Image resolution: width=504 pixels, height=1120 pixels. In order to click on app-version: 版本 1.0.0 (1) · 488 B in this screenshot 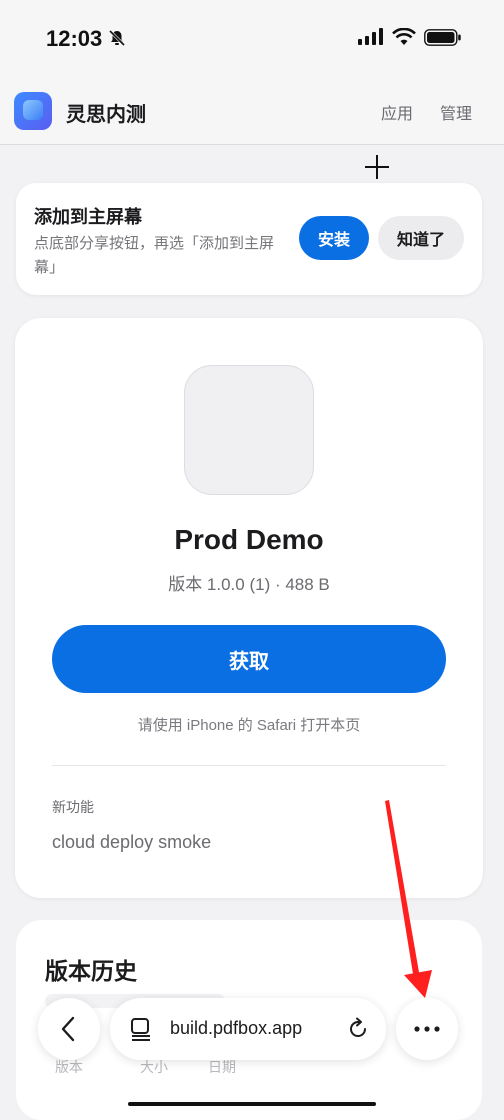, I will do `click(249, 584)`.